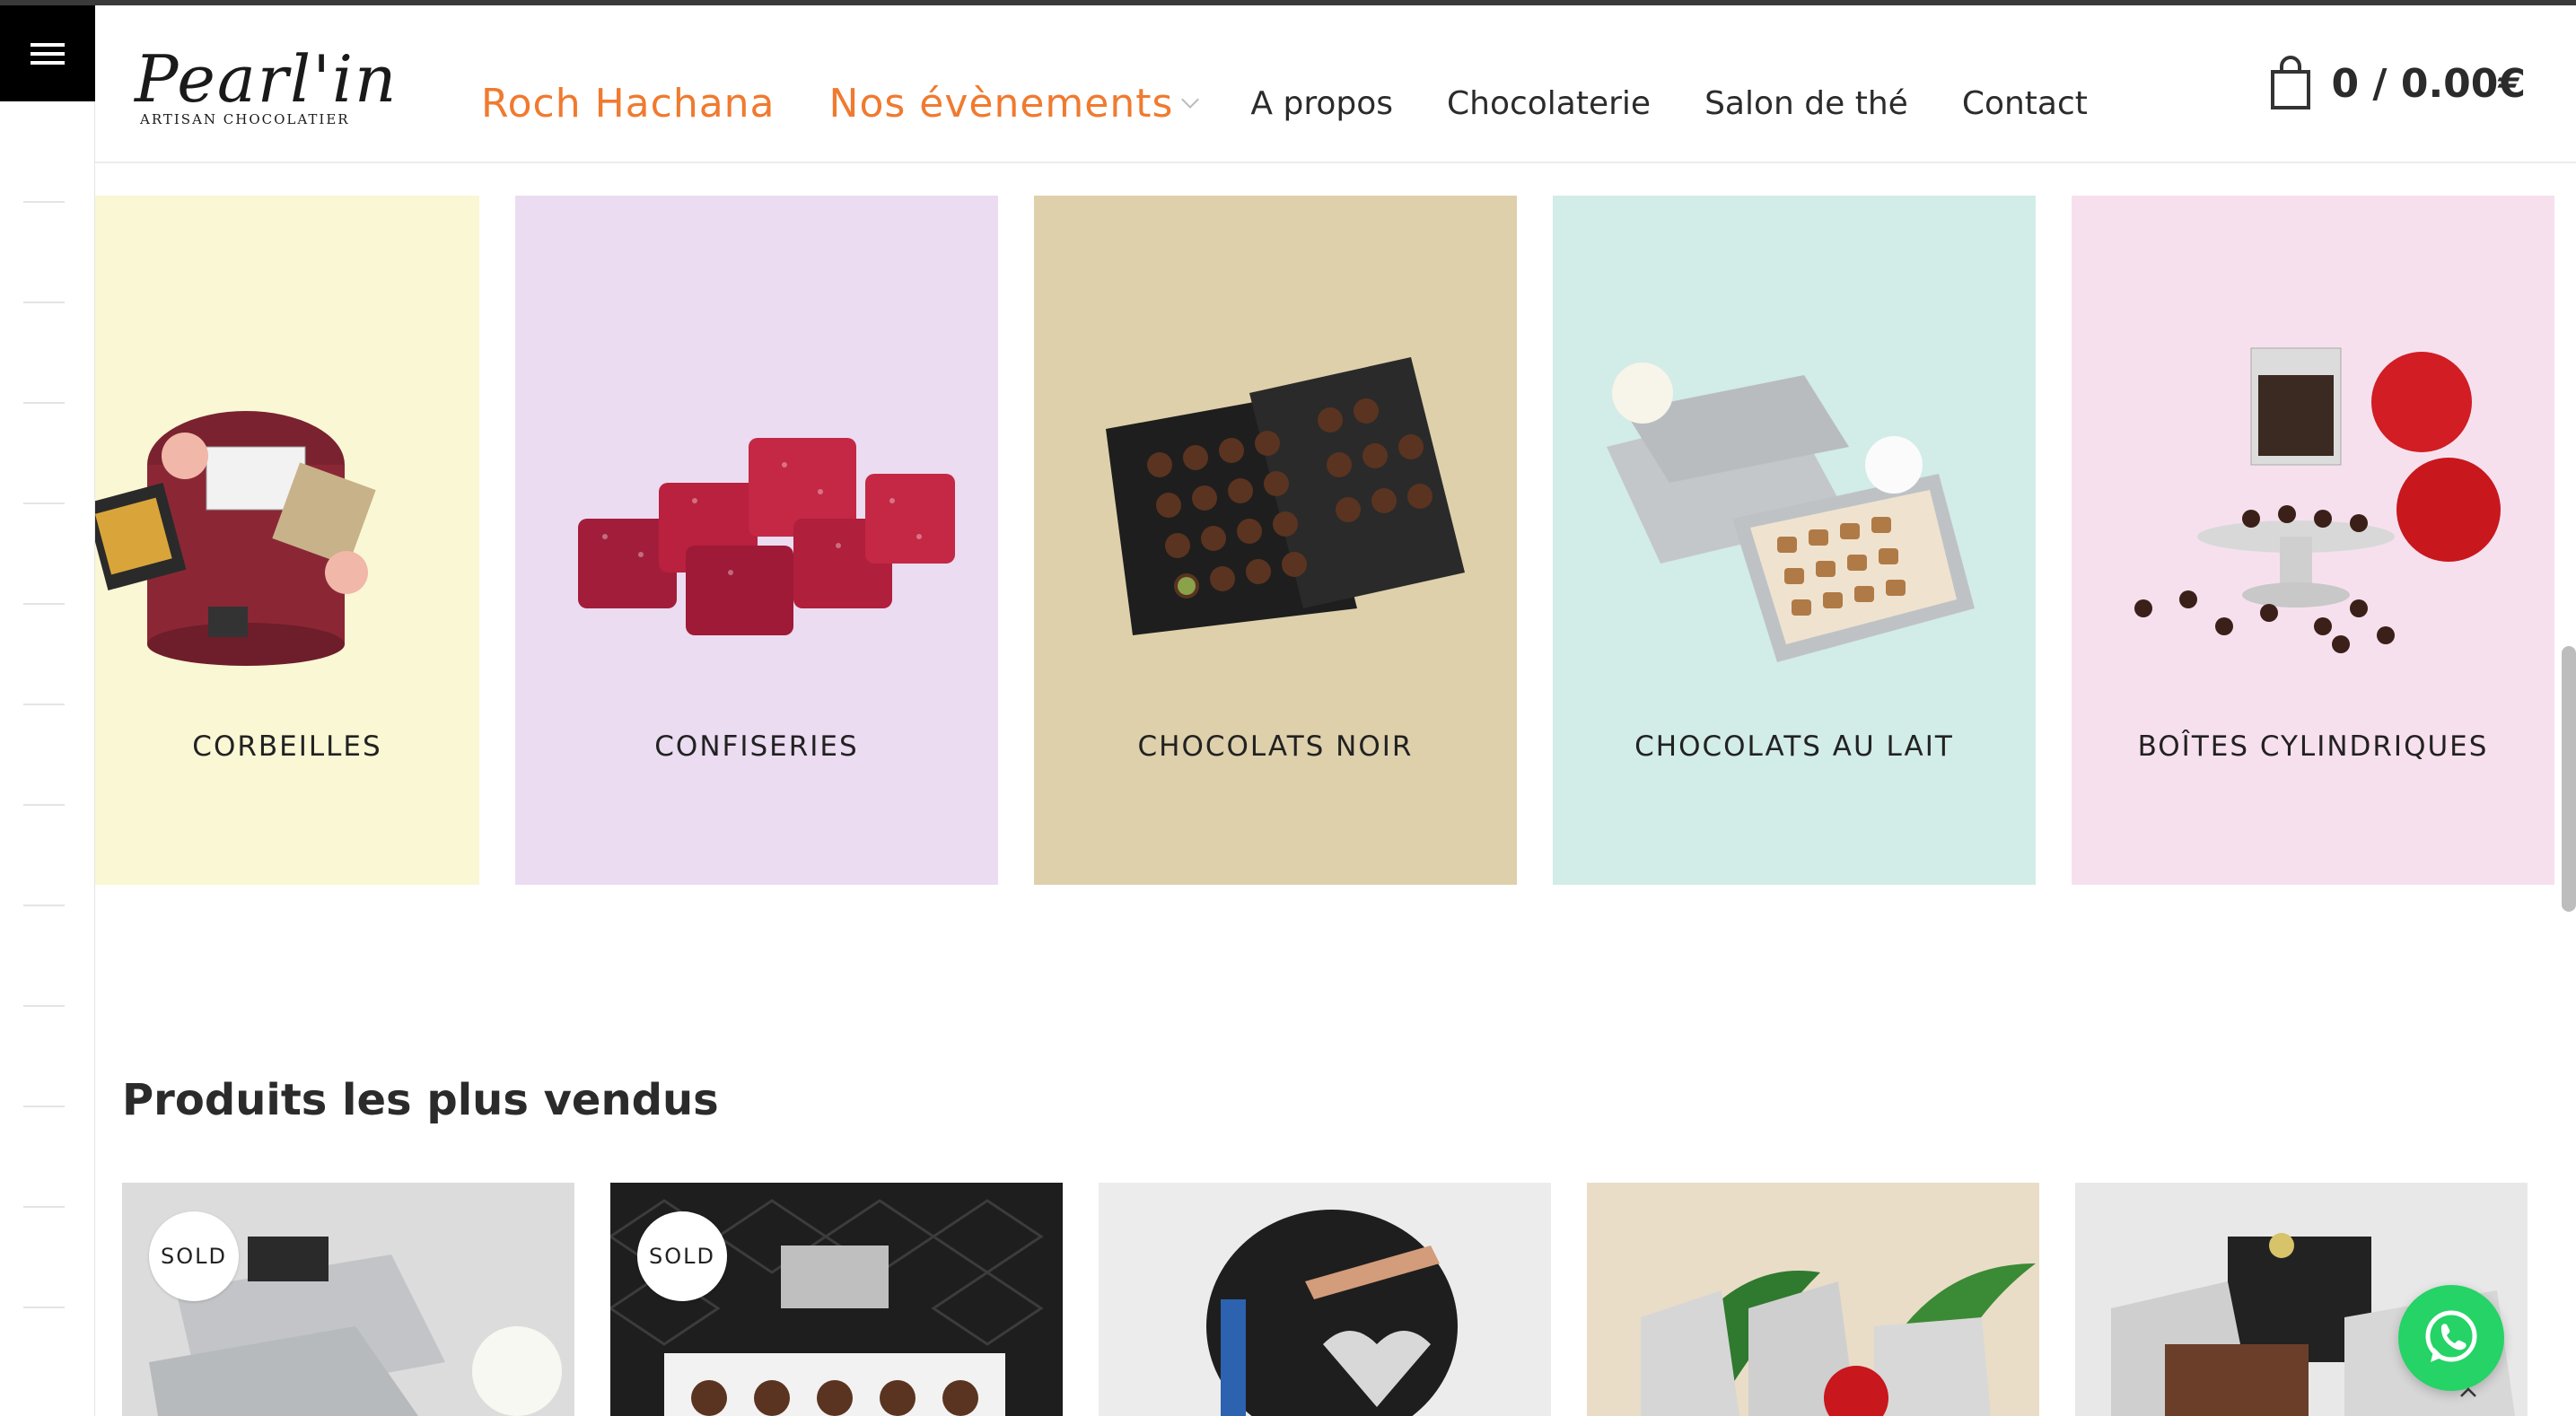 The height and width of the screenshot is (1416, 2576). I want to click on page-scrollbar, so click(2569, 779).